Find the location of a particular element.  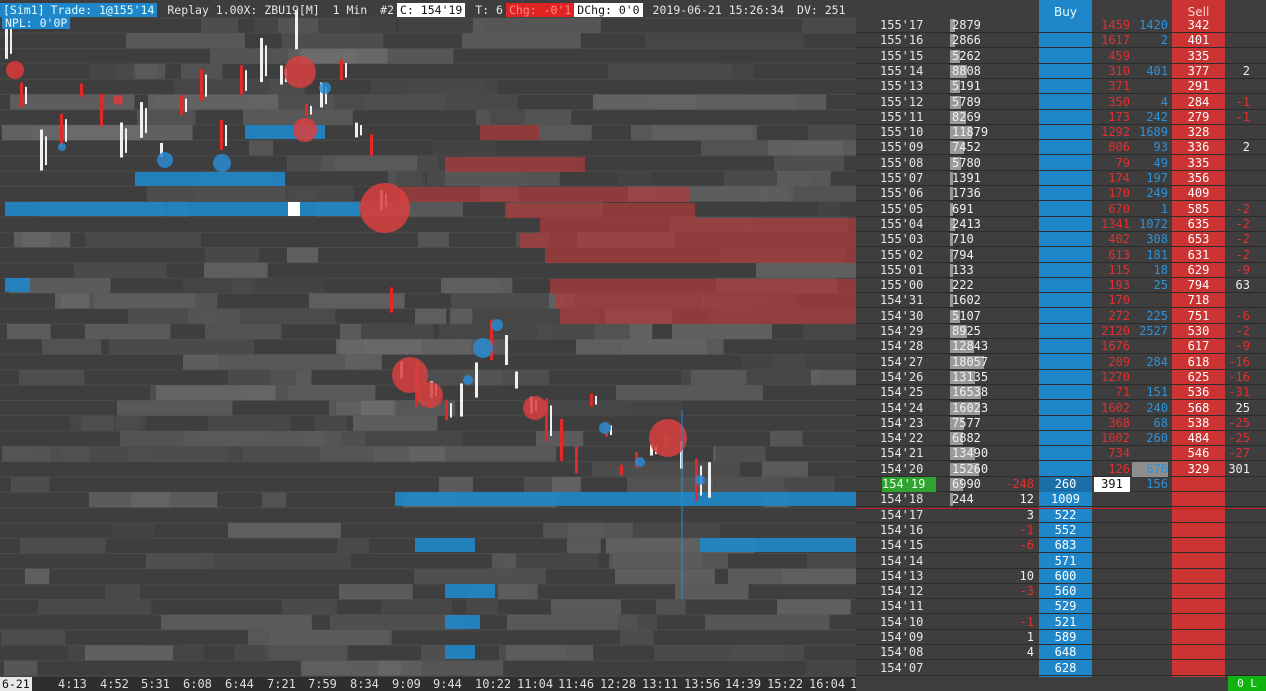

ladder-row: 155'15 5262 459 335 is located at coordinates (1061, 56).